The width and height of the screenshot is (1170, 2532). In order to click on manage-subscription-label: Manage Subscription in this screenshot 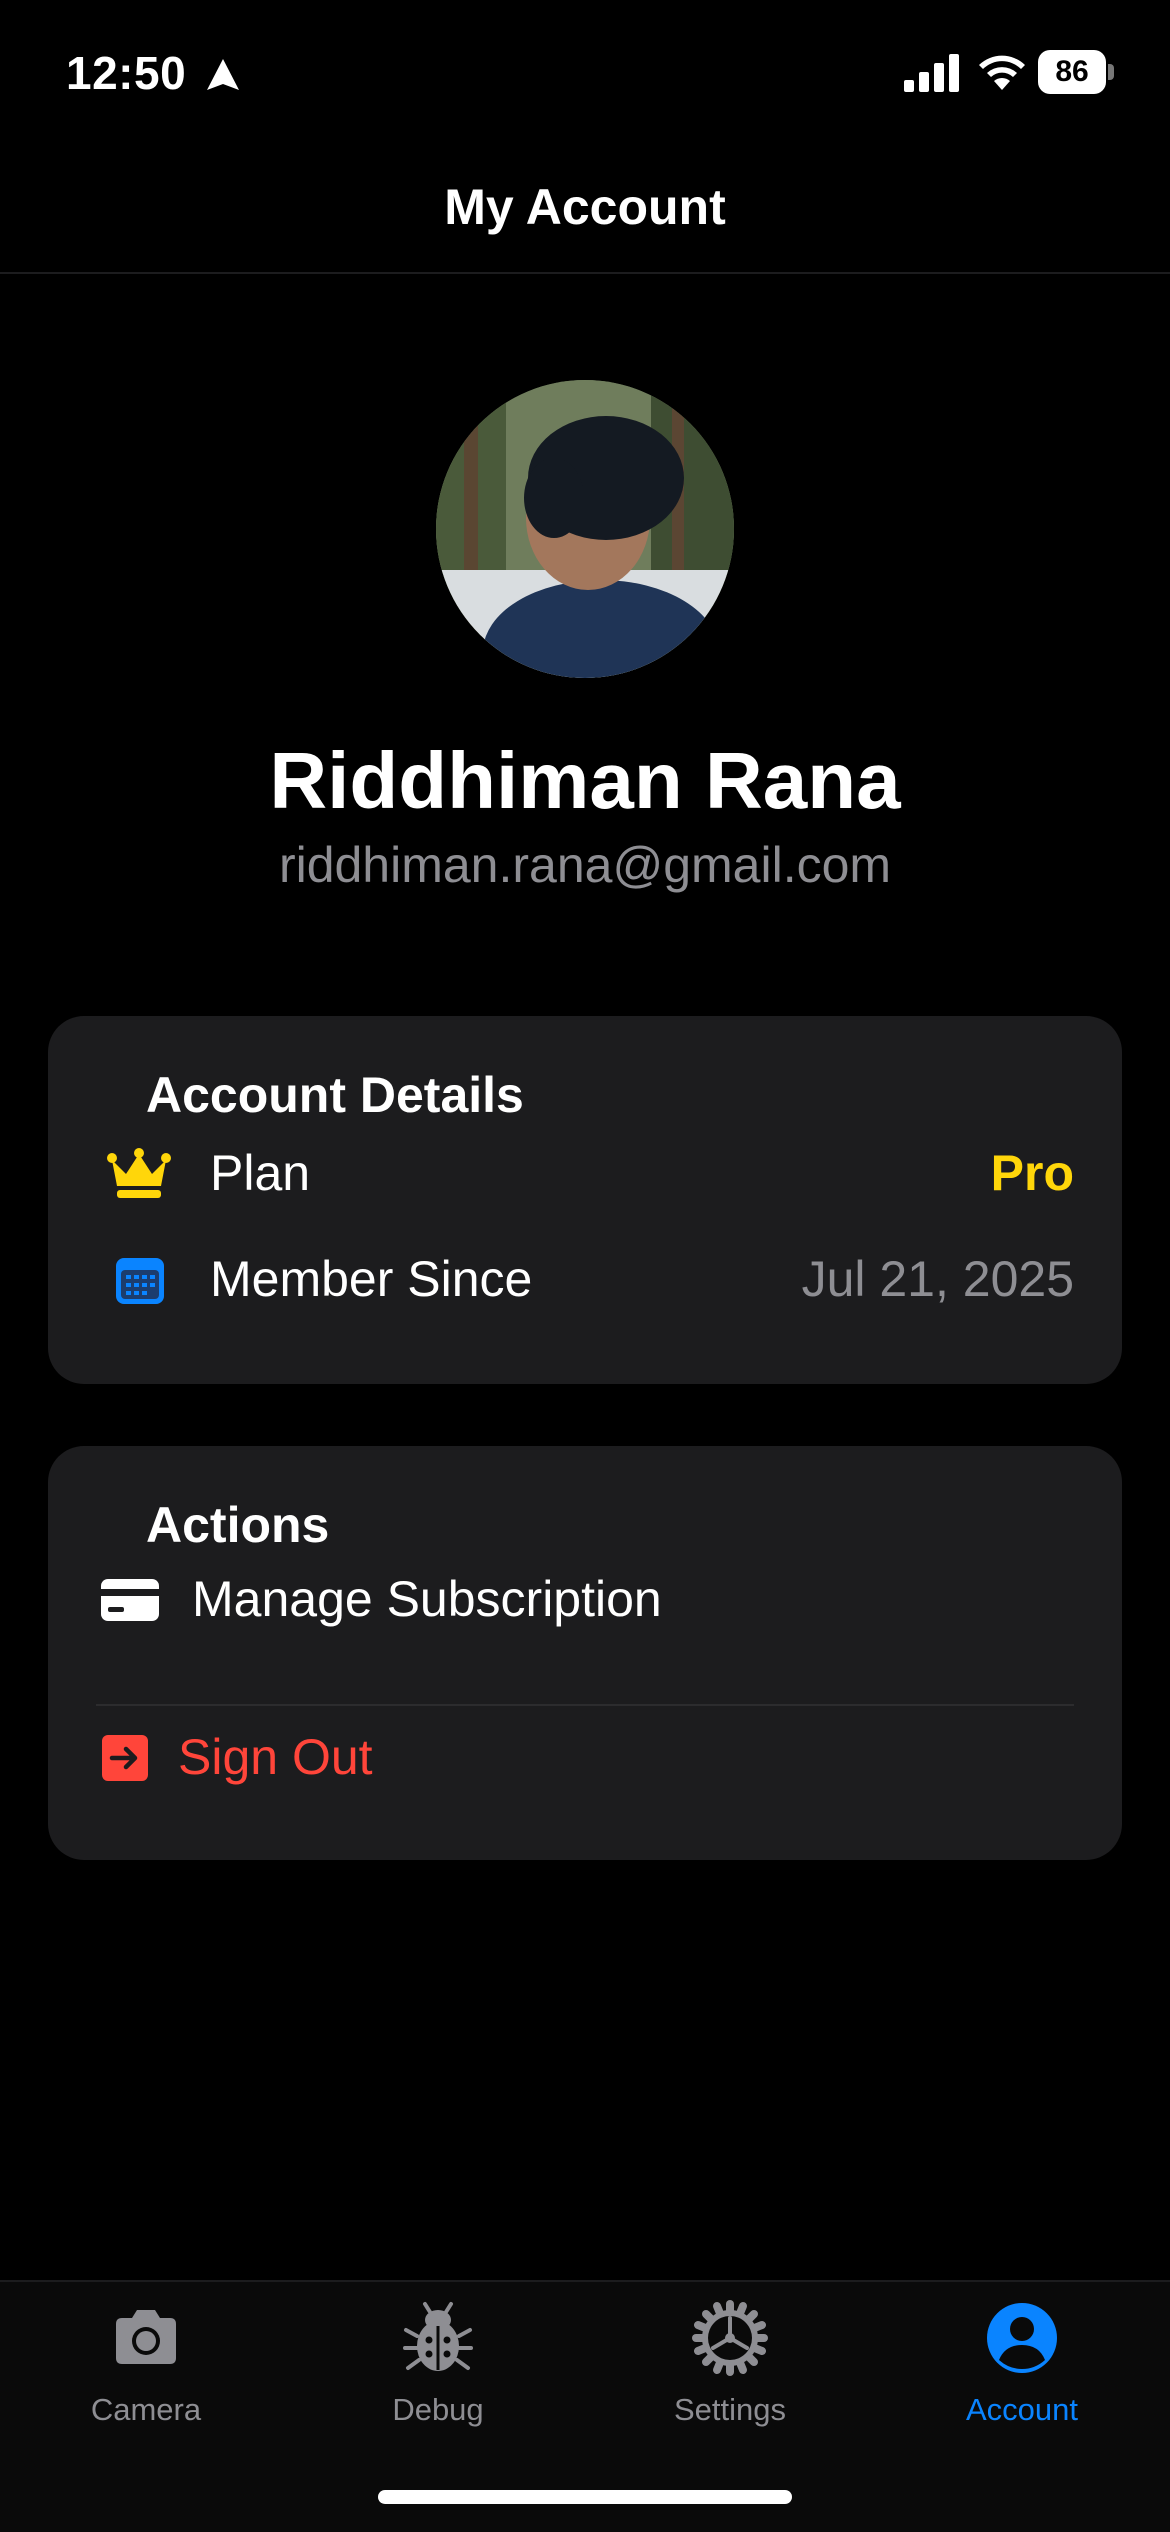, I will do `click(427, 1599)`.